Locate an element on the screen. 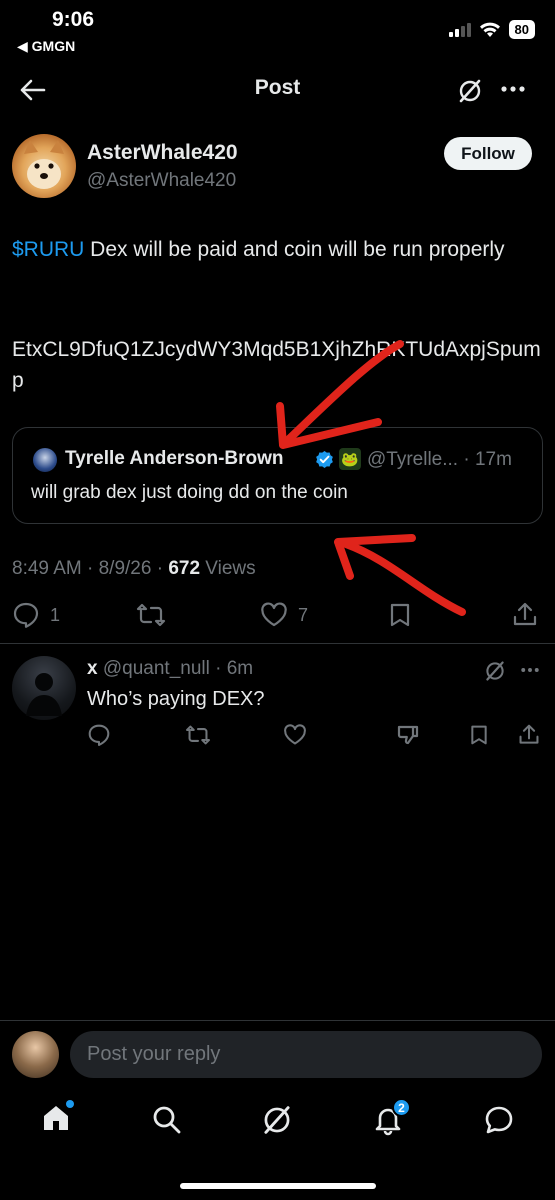  reply-text: Who’s paying DEX? is located at coordinates (176, 699).